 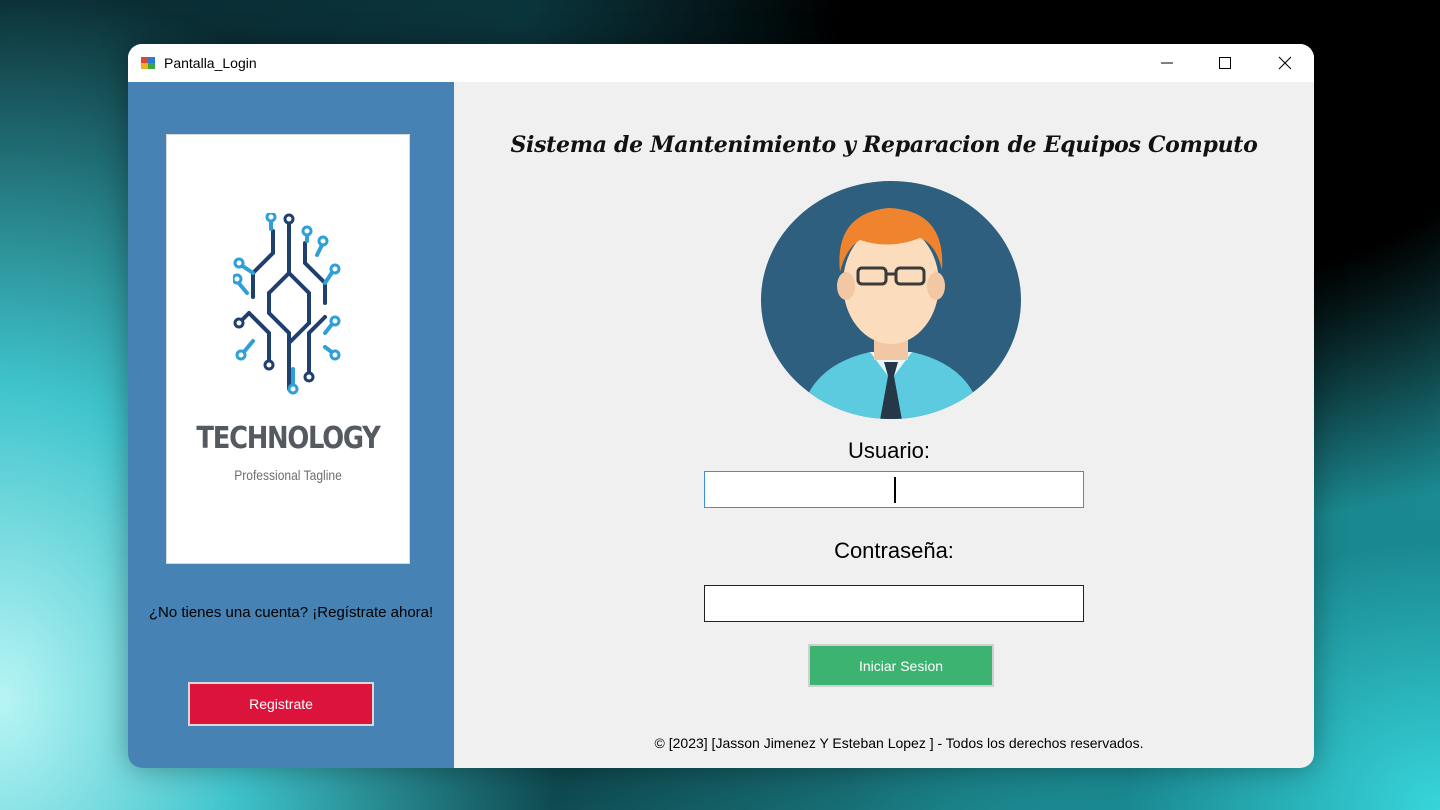 I want to click on close-icon, so click(x=1285, y=63).